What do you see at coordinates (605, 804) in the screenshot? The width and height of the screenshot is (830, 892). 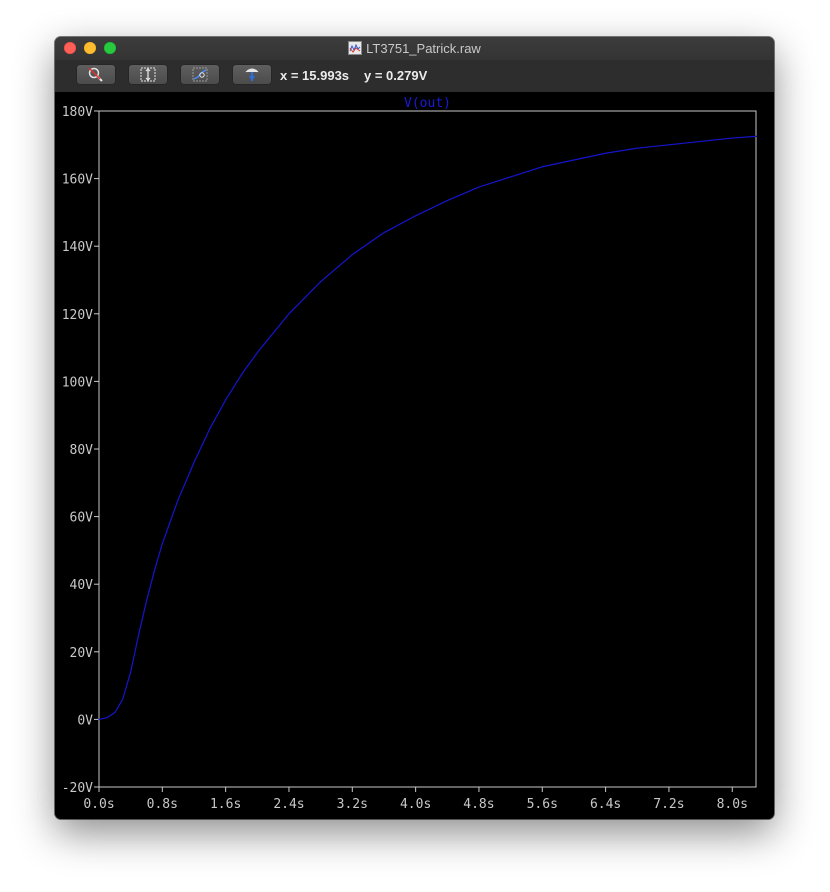 I see `x-tick-label: 6.4s` at bounding box center [605, 804].